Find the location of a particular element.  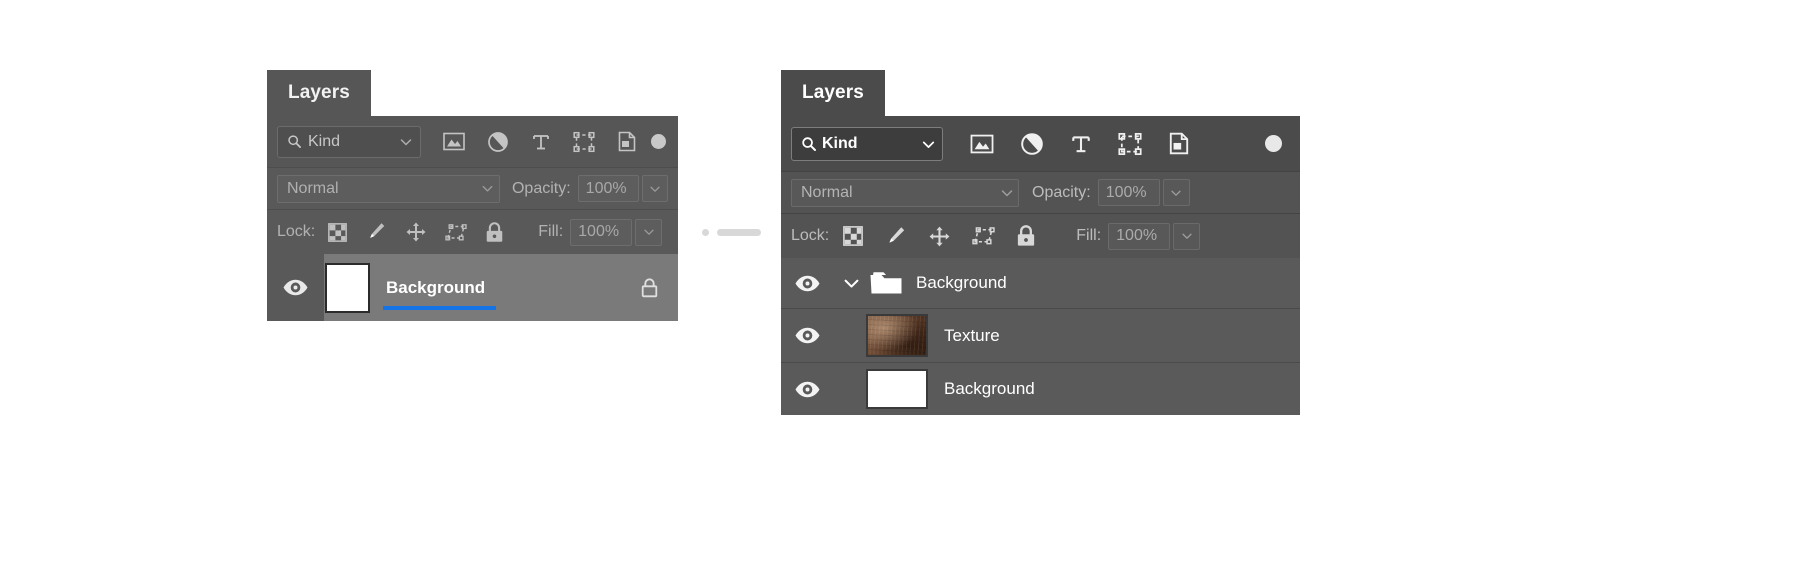

panel-connector is located at coordinates (731, 232).